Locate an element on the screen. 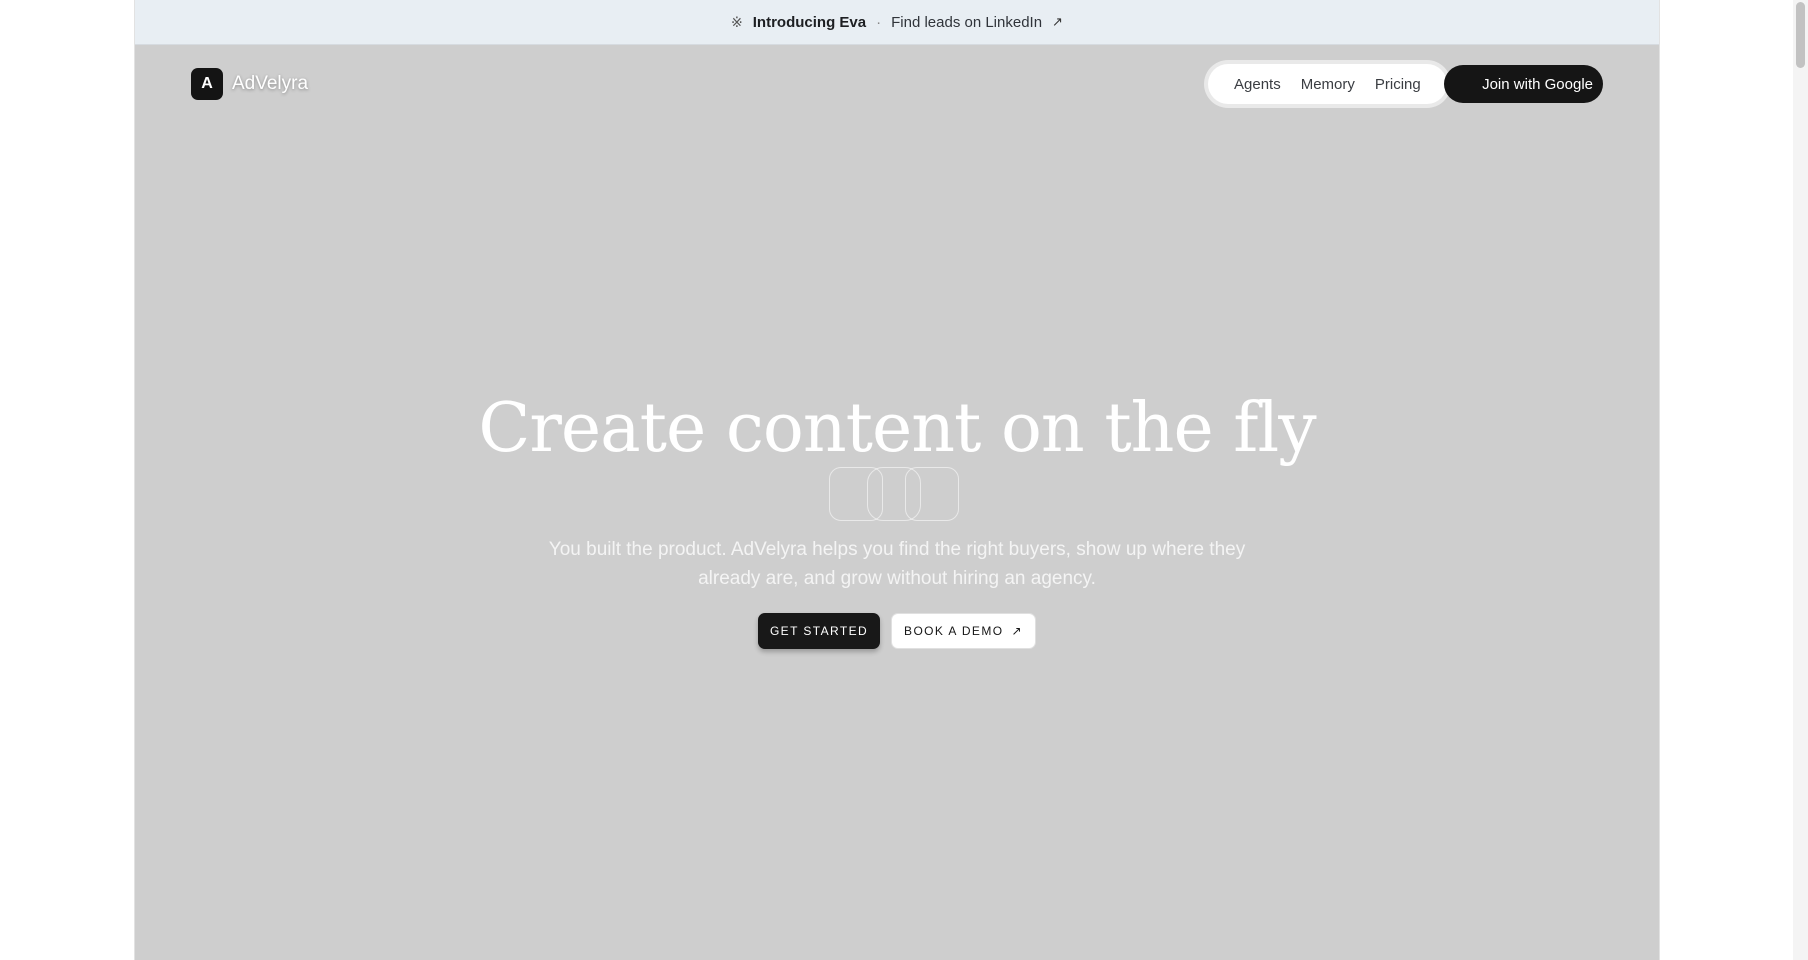  nav-memory: Memory is located at coordinates (1328, 84).